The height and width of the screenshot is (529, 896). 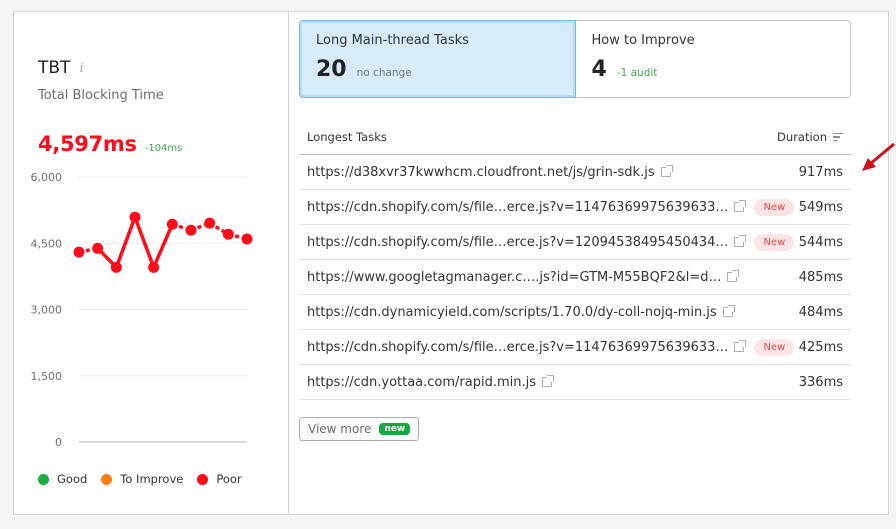 I want to click on column-header-duration: Duration, so click(x=810, y=137).